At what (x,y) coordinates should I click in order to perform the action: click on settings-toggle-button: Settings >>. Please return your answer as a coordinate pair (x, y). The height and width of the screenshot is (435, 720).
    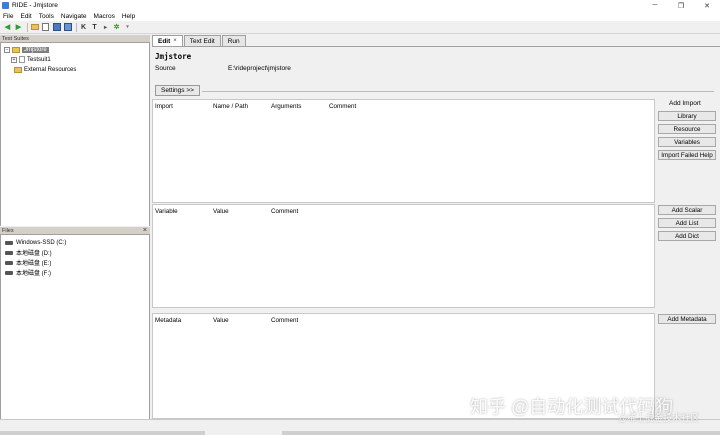
    Looking at the image, I should click on (177, 90).